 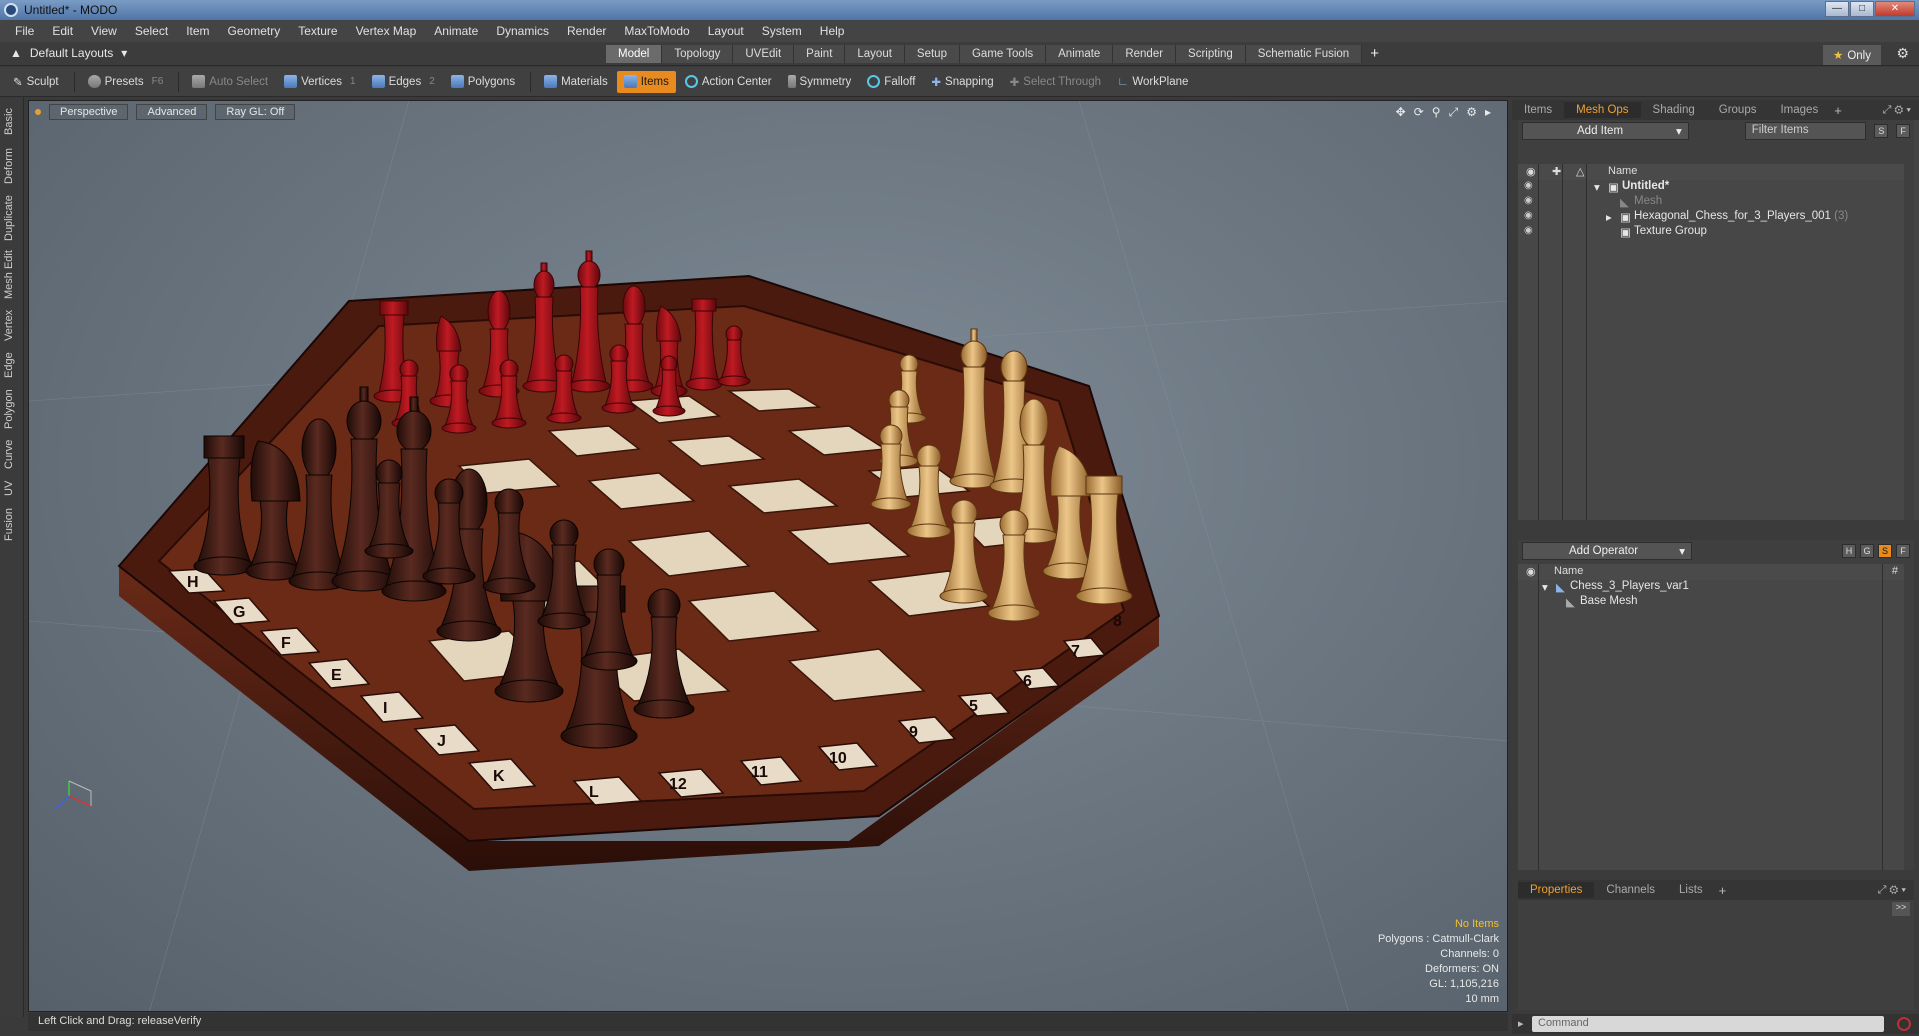 I want to click on raygl-button: Ray GL: Off, so click(x=255, y=112).